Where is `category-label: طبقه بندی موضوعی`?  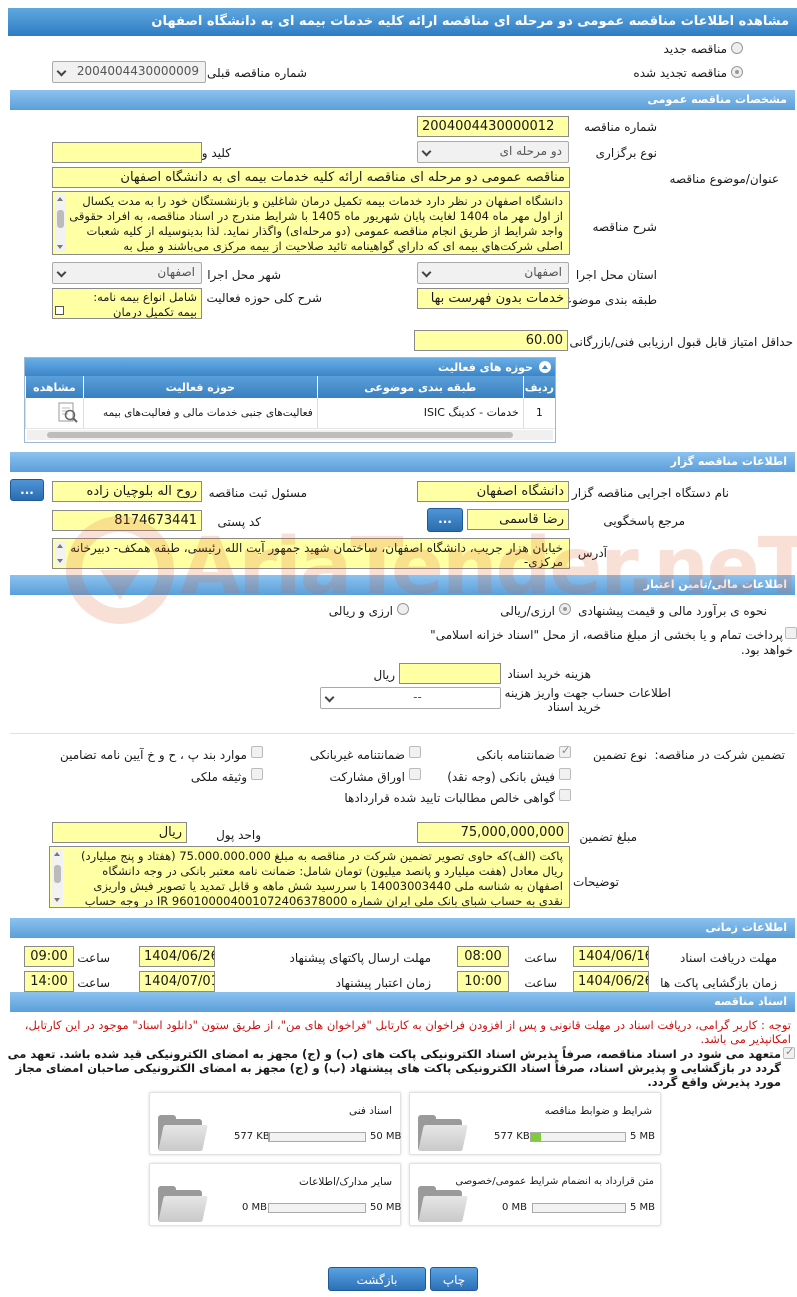
category-label: طبقه بندی موضوعی is located at coordinates (605, 300).